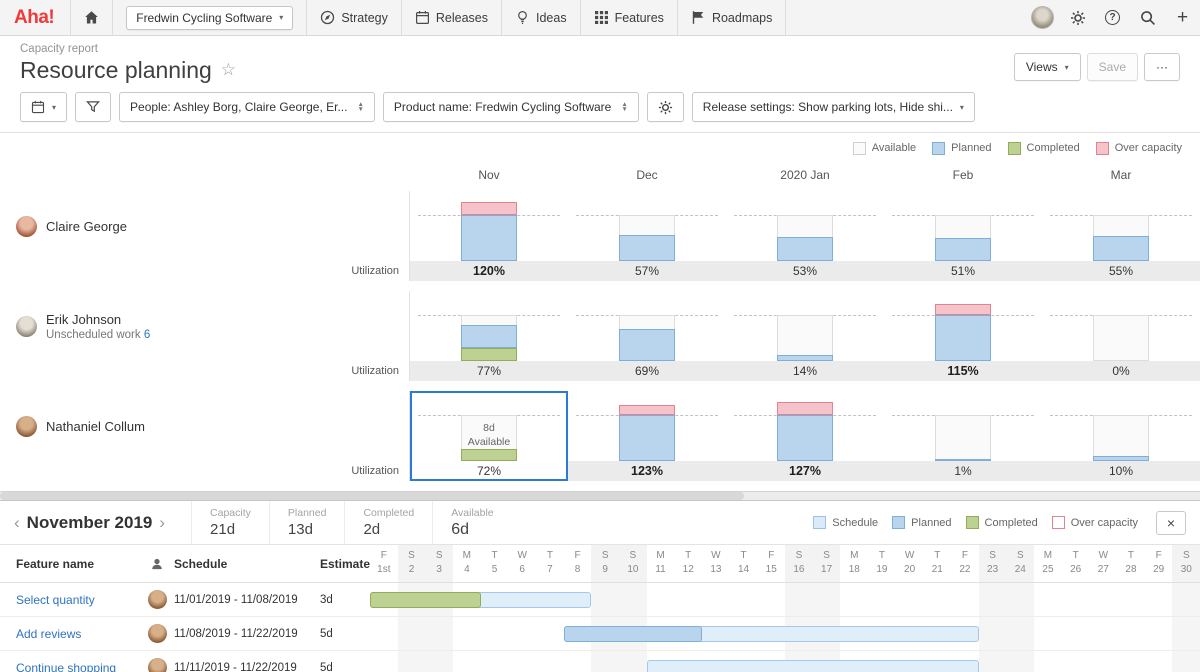 The height and width of the screenshot is (672, 1200). I want to click on next-month-button: ›, so click(162, 523).